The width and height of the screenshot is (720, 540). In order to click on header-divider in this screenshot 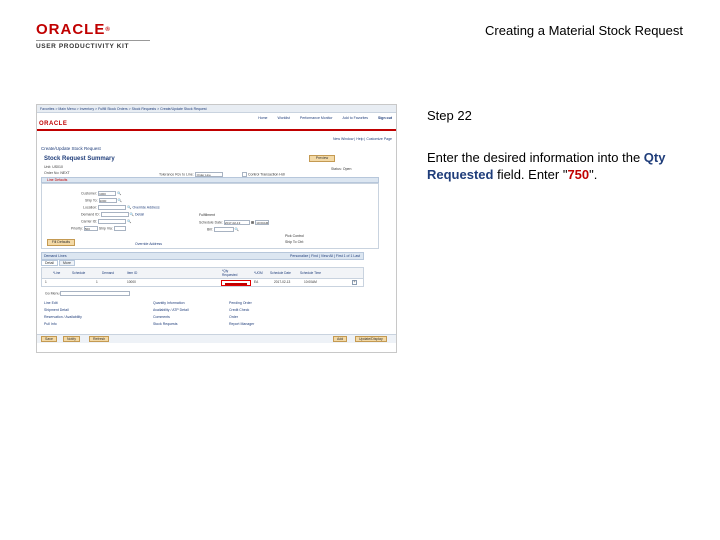, I will do `click(216, 130)`.